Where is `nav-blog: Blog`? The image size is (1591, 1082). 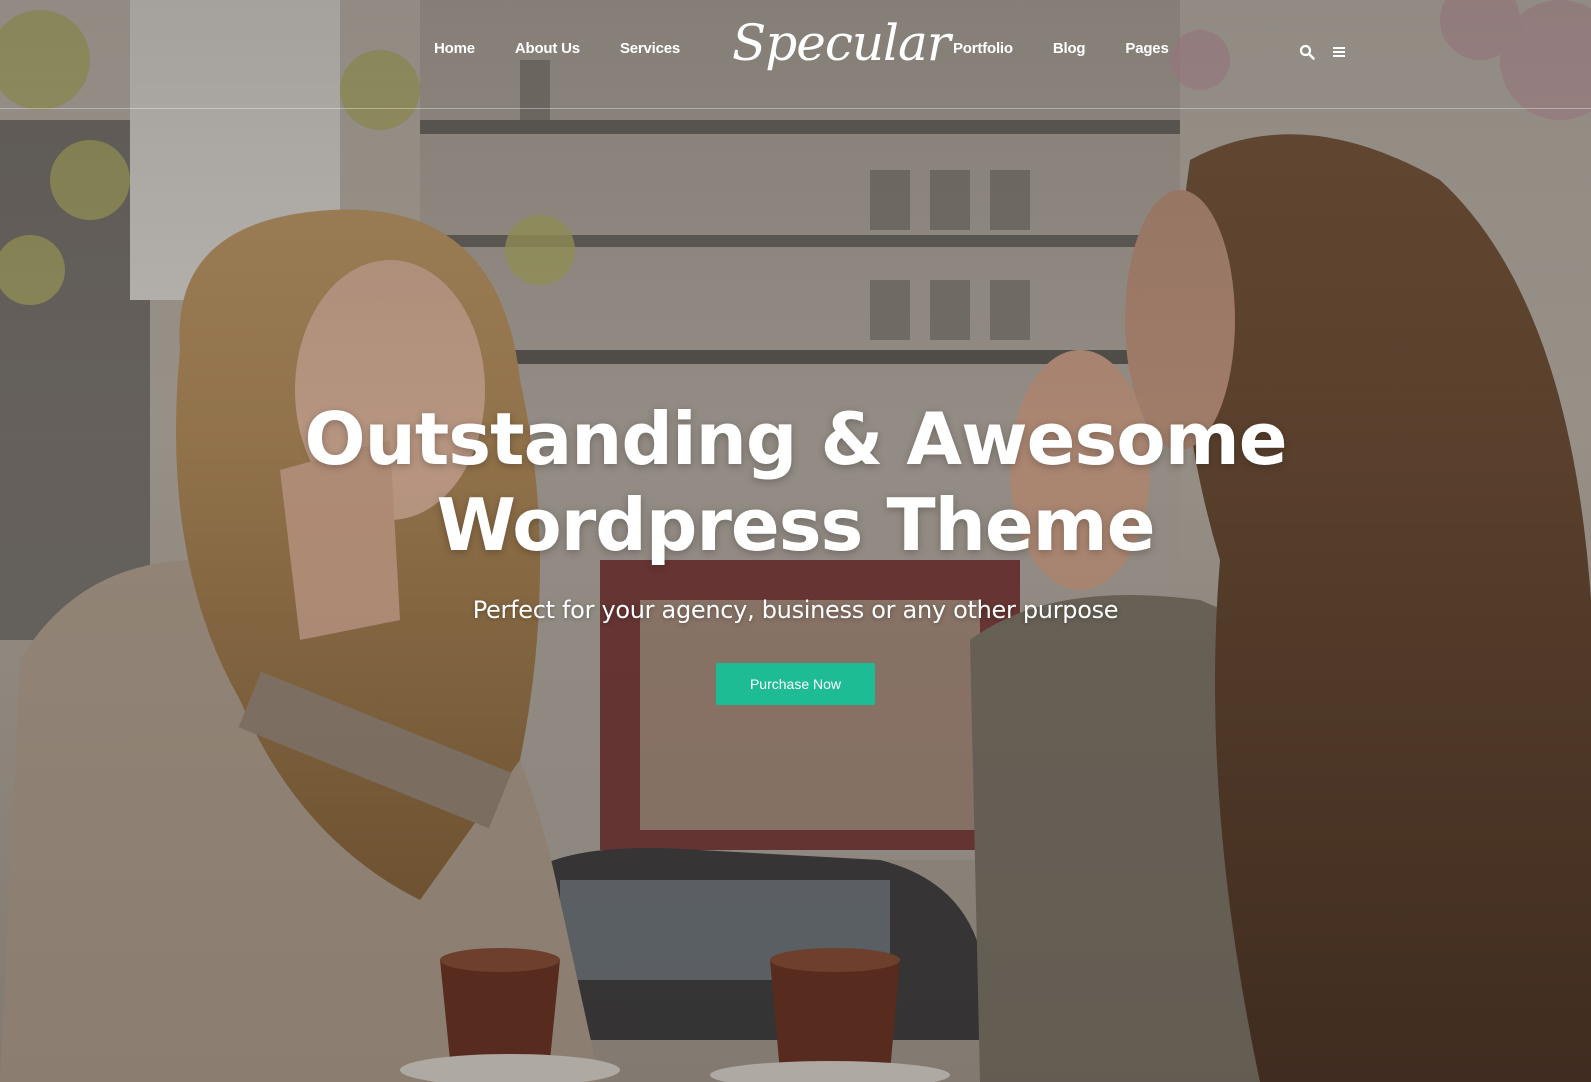
nav-blog: Blog is located at coordinates (1069, 48).